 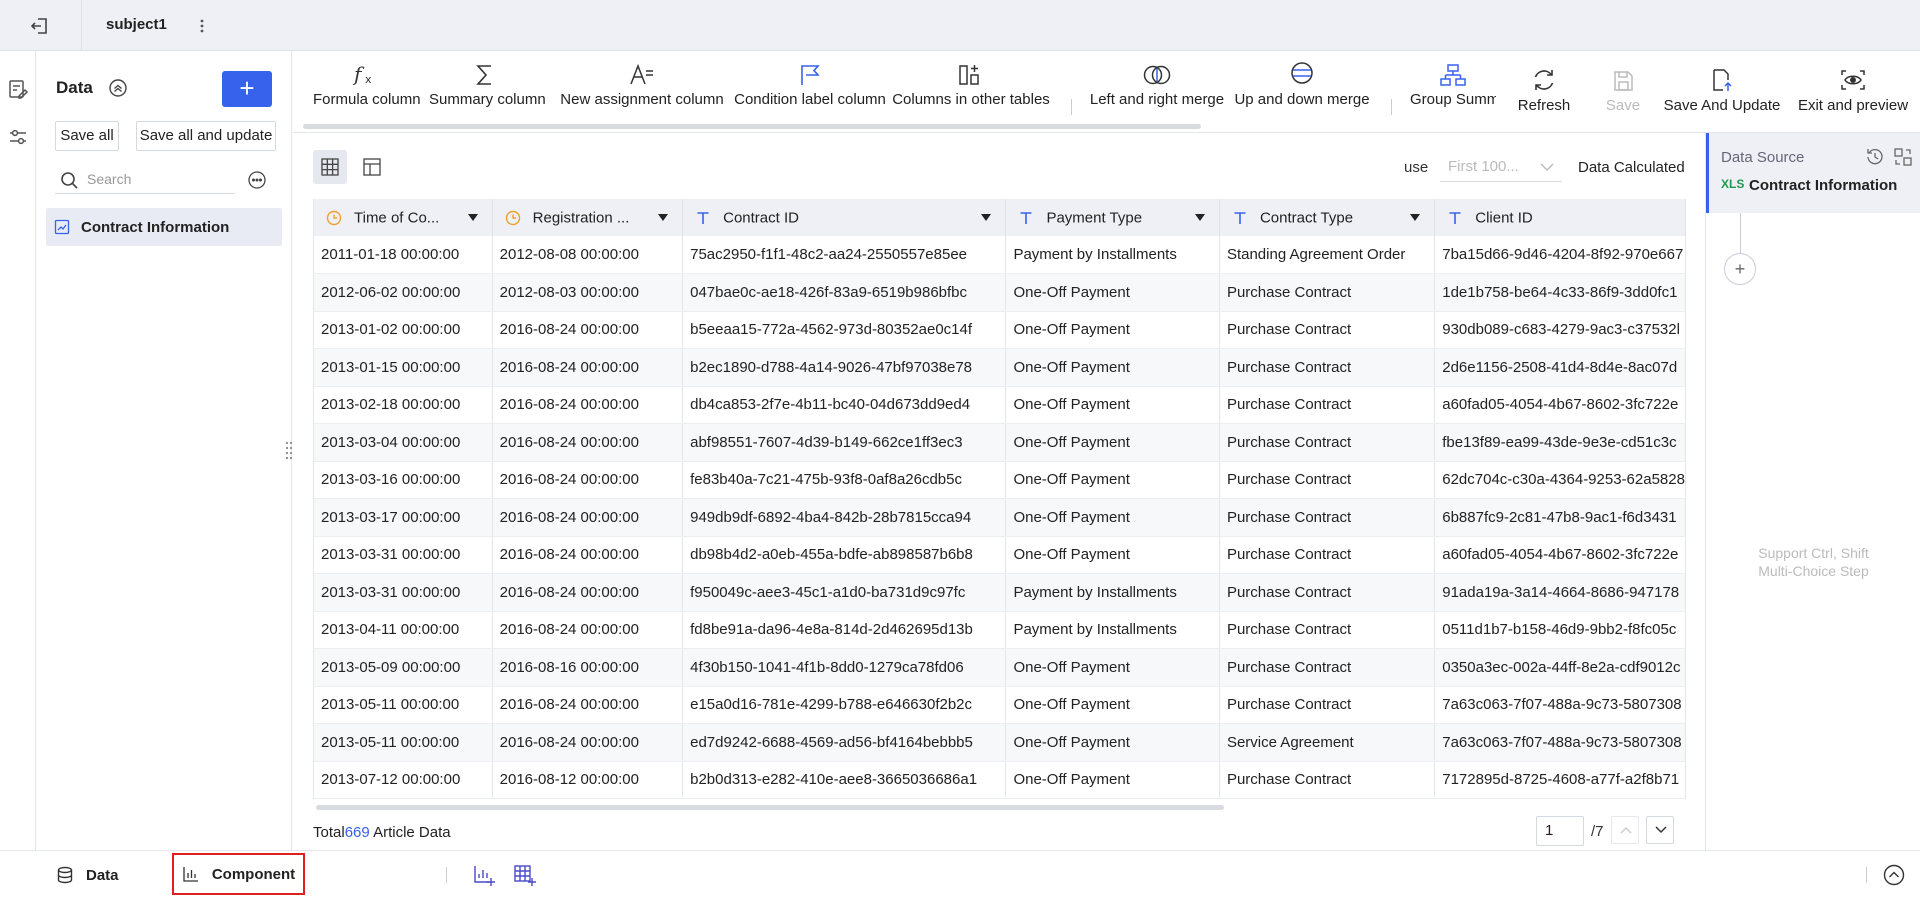 I want to click on table-cell: 2016-08-12 00:00:00, so click(x=588, y=780).